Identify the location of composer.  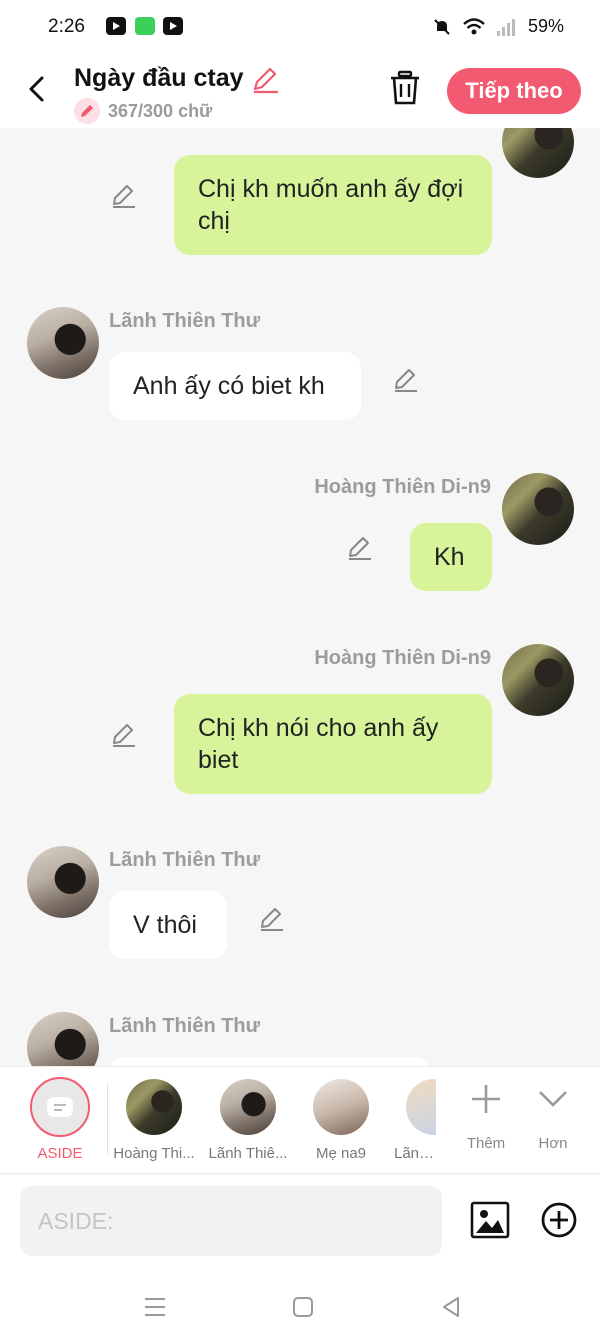
(300, 1221).